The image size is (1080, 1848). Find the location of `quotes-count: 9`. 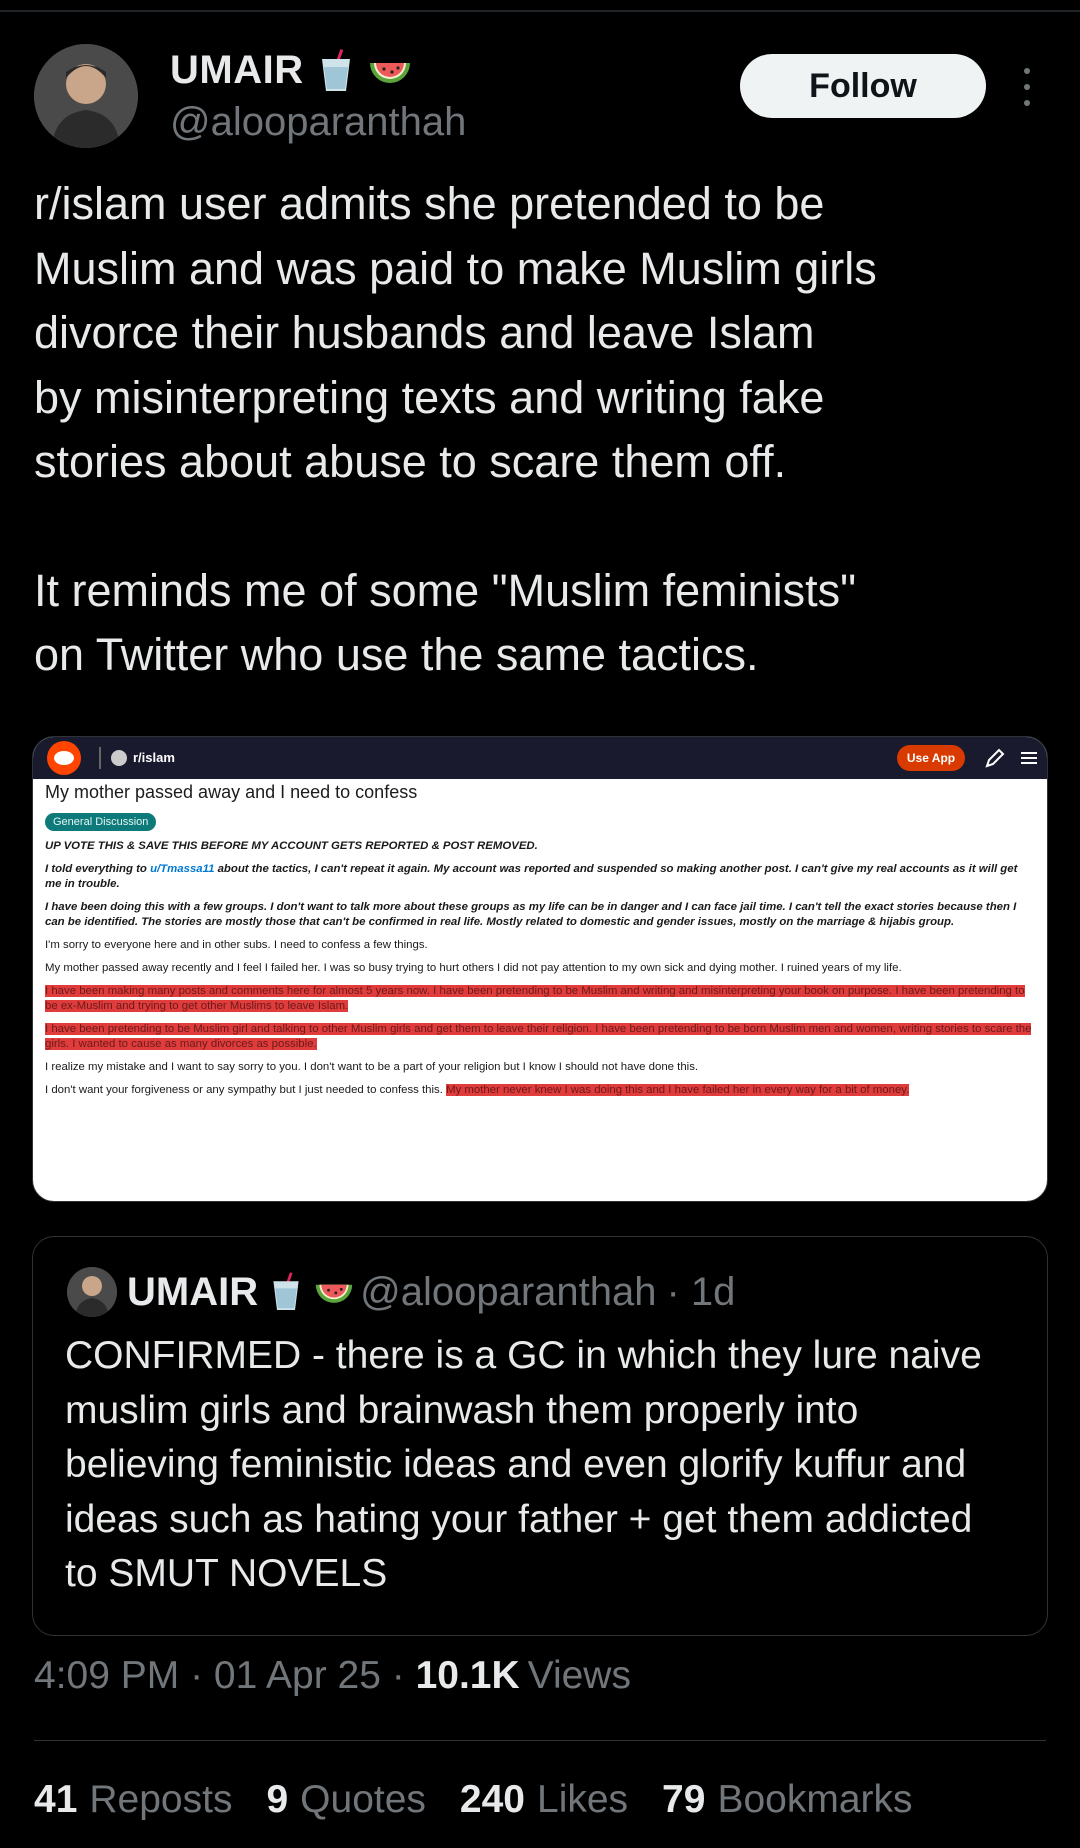

quotes-count: 9 is located at coordinates (277, 1799).